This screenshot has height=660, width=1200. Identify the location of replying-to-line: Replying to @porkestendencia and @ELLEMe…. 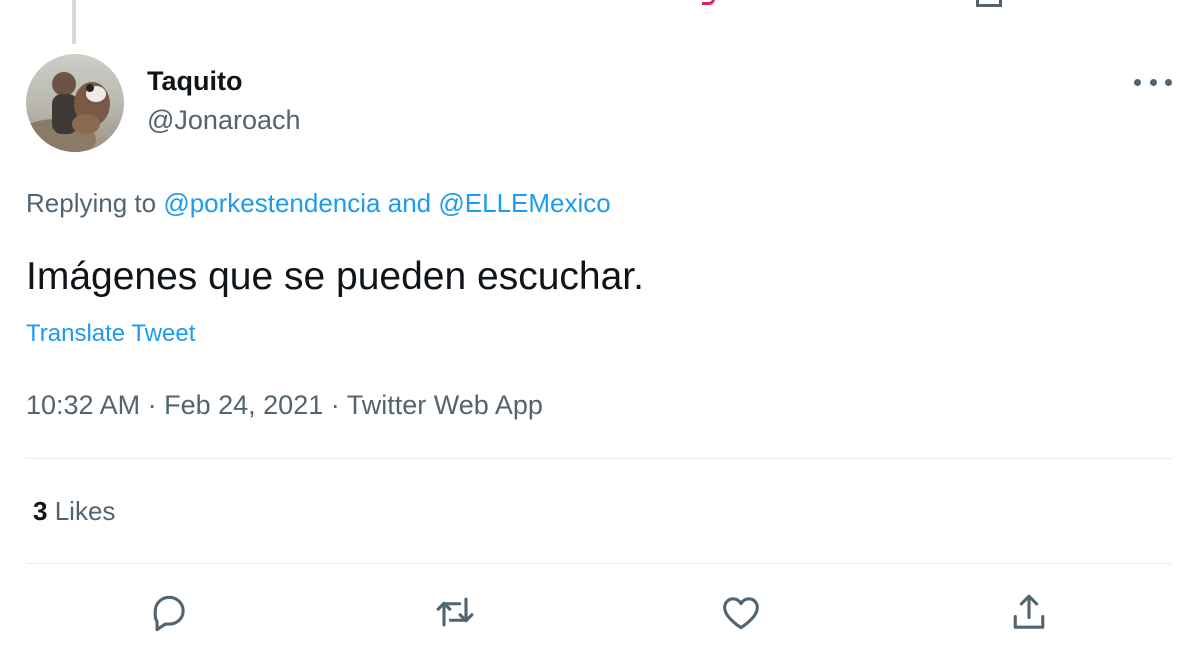
(318, 203).